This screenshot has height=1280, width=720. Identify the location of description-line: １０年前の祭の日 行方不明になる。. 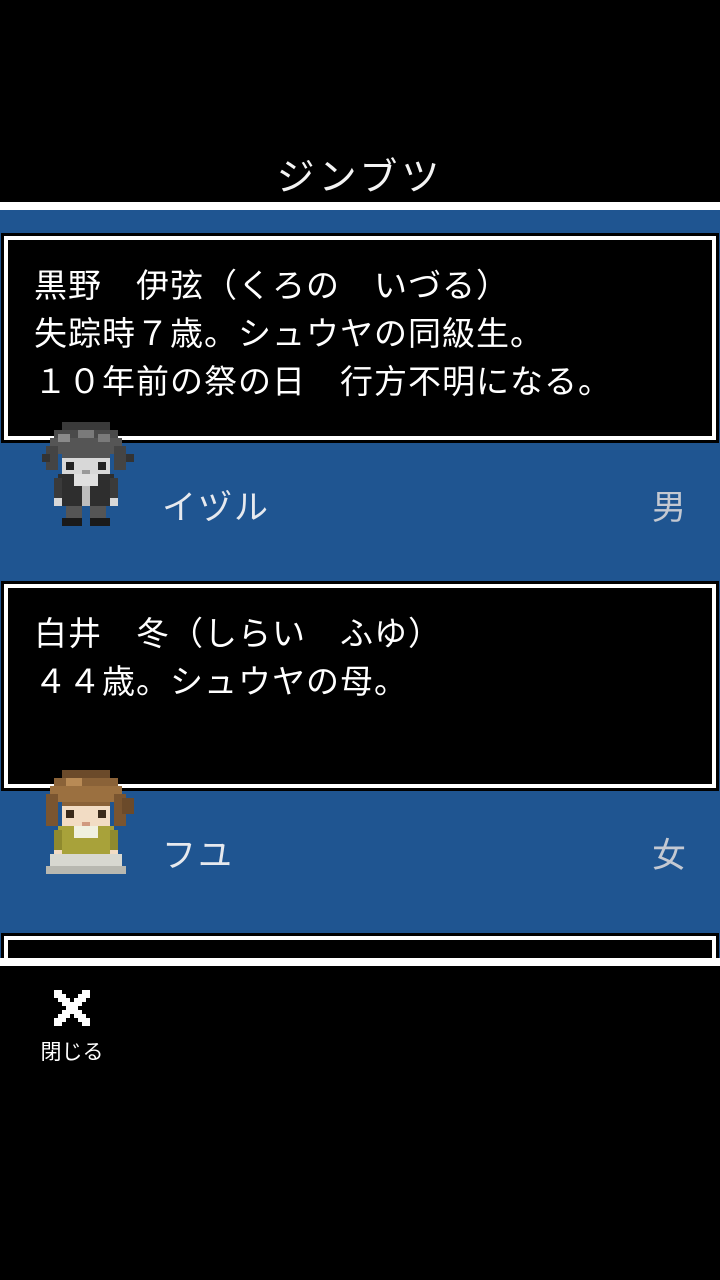
(323, 381).